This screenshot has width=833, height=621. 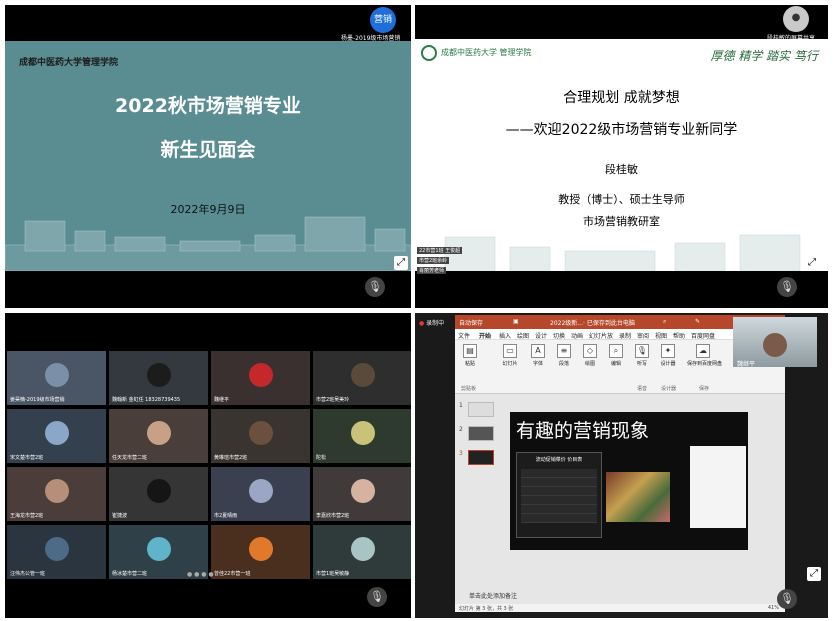 I want to click on price-table: 流动促销菜价 价目表, so click(x=559, y=495).